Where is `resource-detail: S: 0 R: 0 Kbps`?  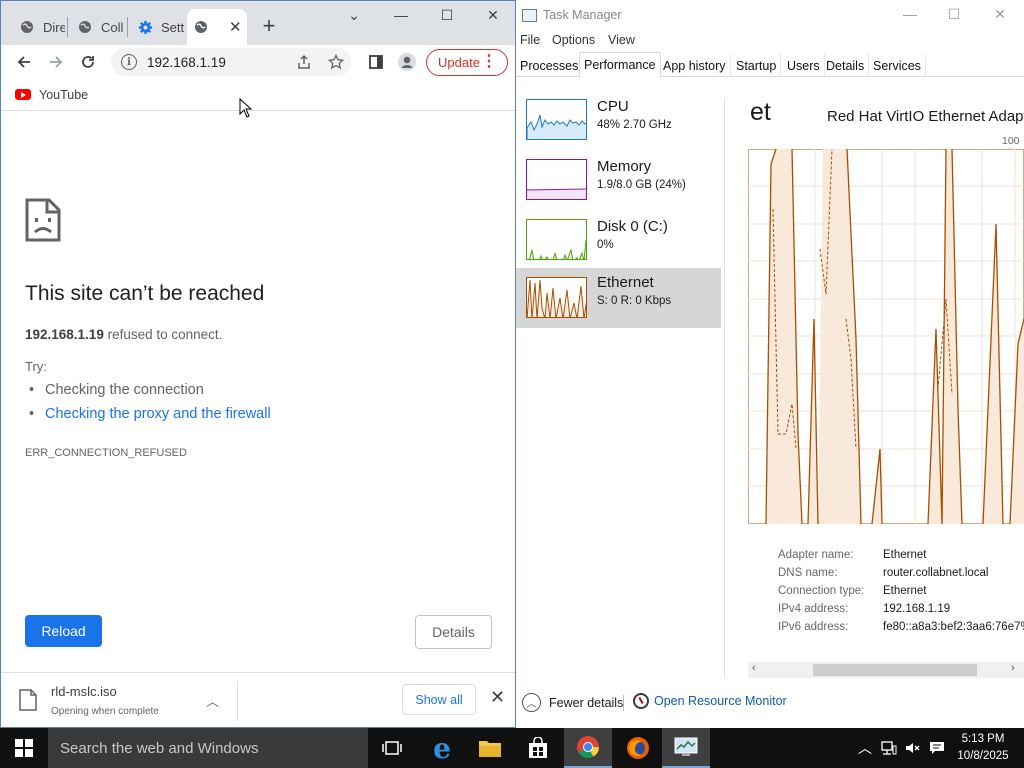
resource-detail: S: 0 R: 0 Kbps is located at coordinates (634, 301).